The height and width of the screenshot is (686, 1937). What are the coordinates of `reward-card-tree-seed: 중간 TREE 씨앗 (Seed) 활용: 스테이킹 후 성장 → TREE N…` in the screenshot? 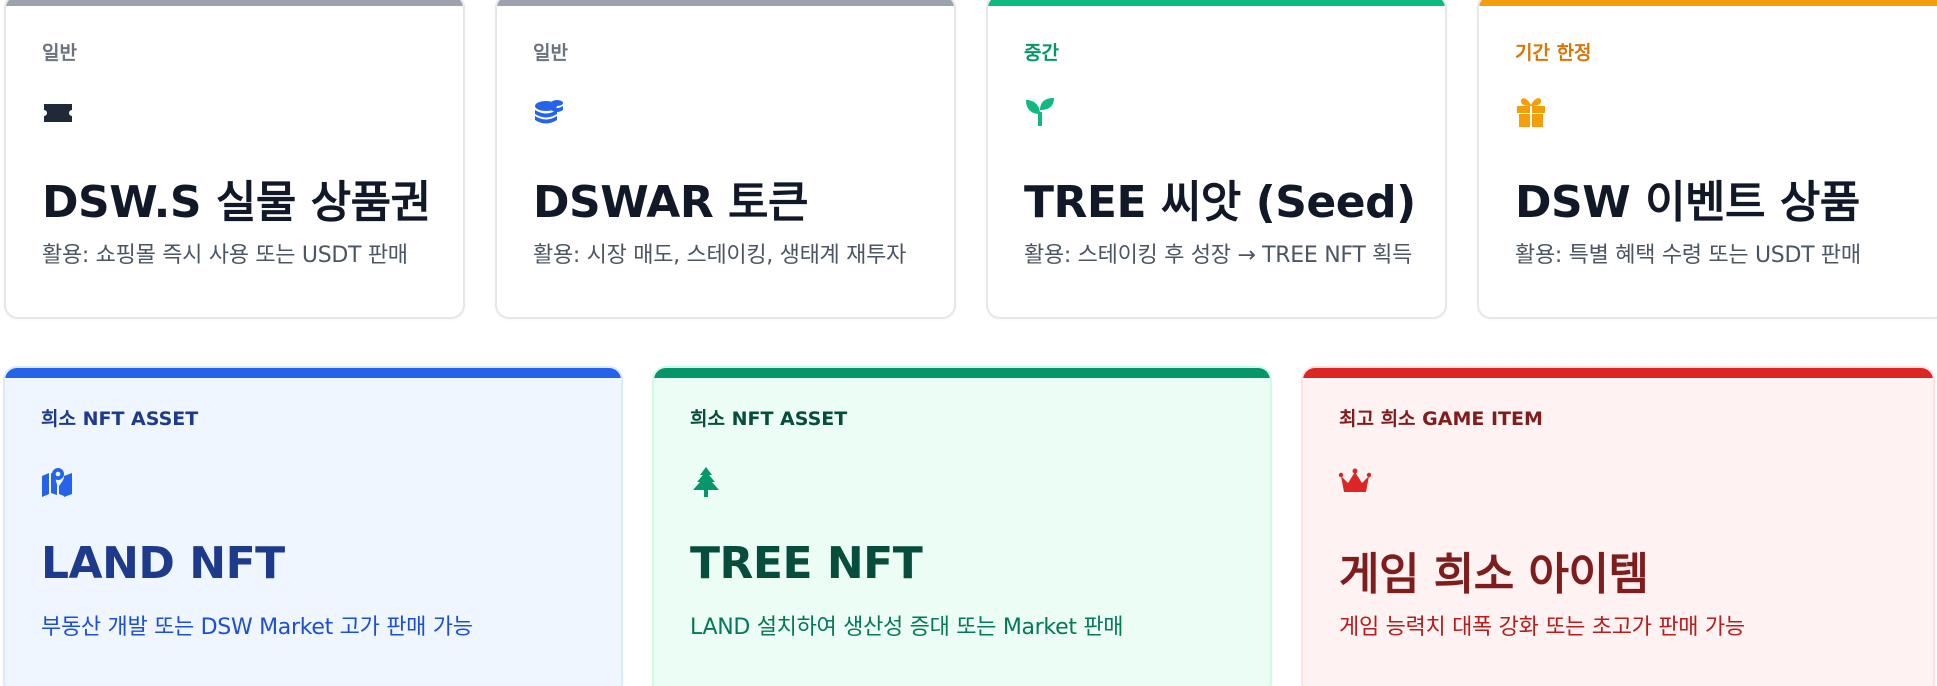 It's located at (1216, 159).